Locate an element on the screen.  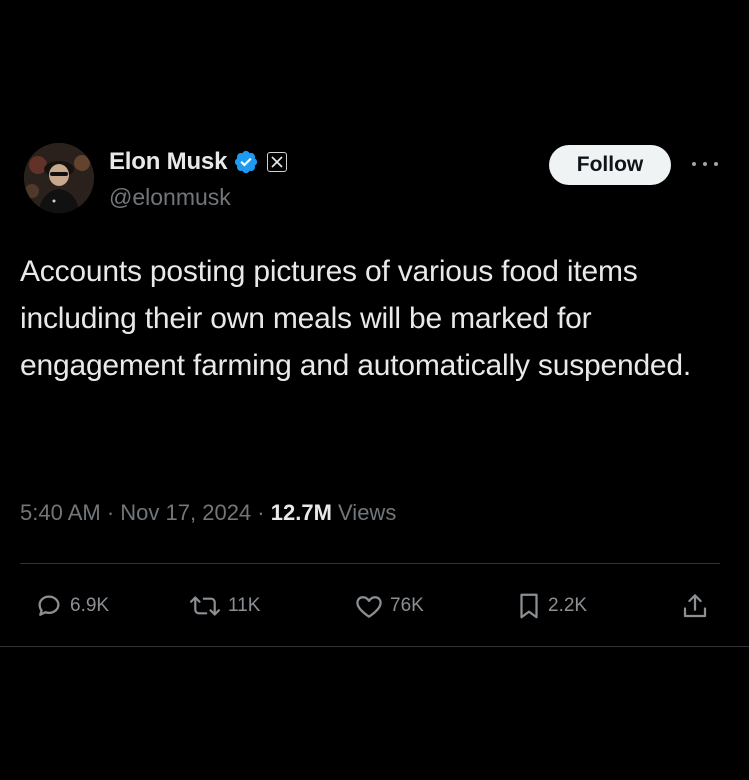
reply-button: 6.9K is located at coordinates (71, 606).